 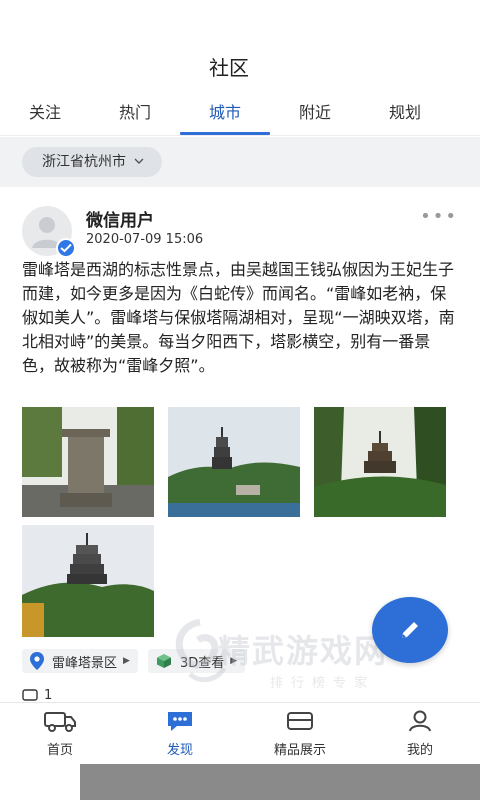 I want to click on tab-bar: 关注 热门 城市 附近 规划, so click(x=240, y=116).